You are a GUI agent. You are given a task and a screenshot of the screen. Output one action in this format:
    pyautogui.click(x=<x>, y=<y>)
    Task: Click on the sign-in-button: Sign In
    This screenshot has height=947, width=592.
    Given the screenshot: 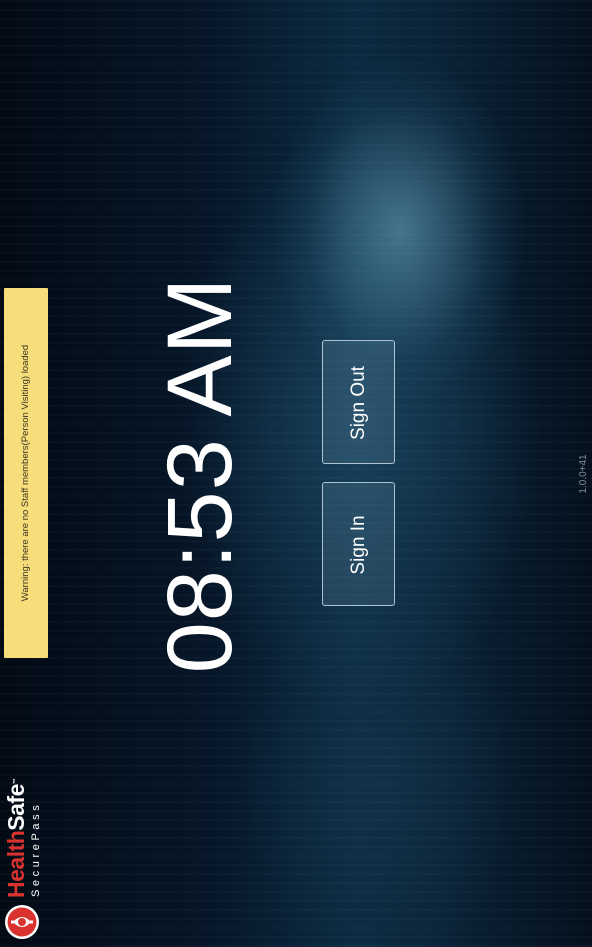 What is the action you would take?
    pyautogui.click(x=358, y=544)
    